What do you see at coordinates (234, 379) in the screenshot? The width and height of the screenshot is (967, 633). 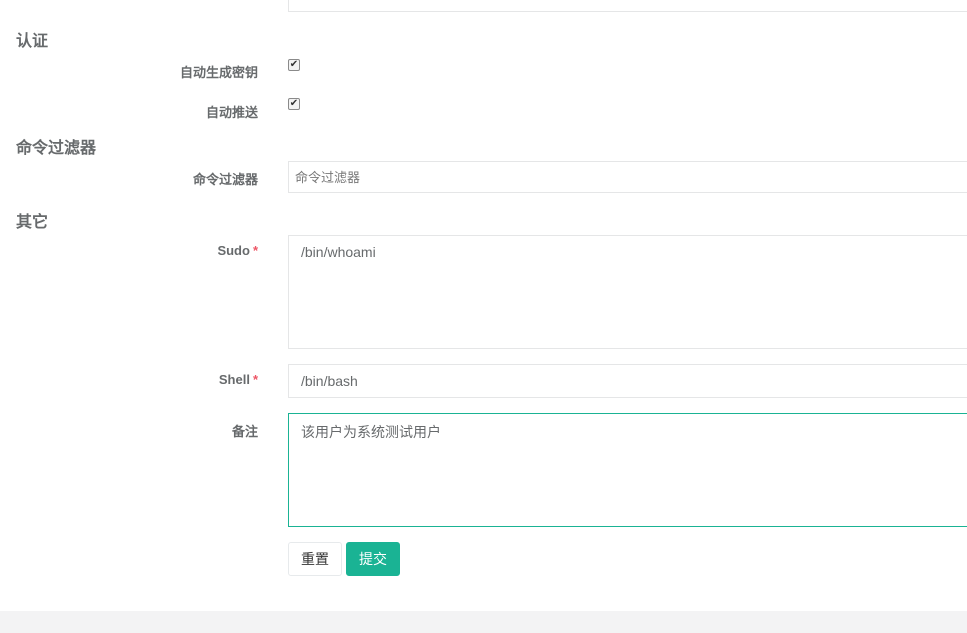 I see `shell-label-text: Shell` at bounding box center [234, 379].